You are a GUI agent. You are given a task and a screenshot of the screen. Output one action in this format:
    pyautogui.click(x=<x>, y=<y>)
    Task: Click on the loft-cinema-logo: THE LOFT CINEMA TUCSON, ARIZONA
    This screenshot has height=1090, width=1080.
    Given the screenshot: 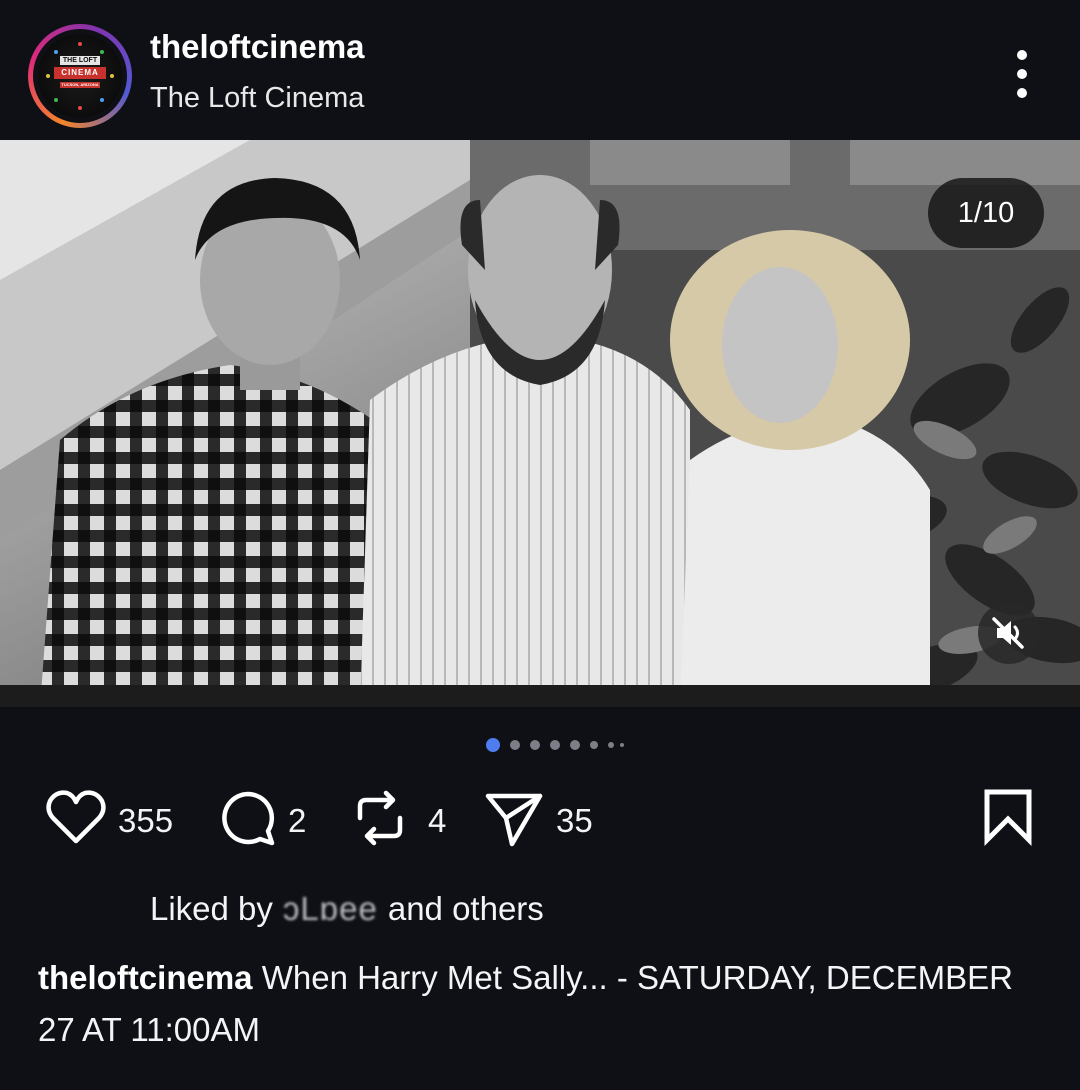 What is the action you would take?
    pyautogui.click(x=80, y=76)
    